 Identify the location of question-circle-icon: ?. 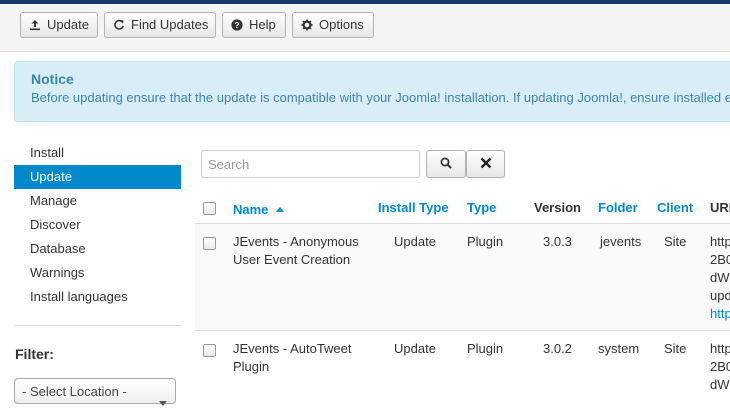
(237, 25).